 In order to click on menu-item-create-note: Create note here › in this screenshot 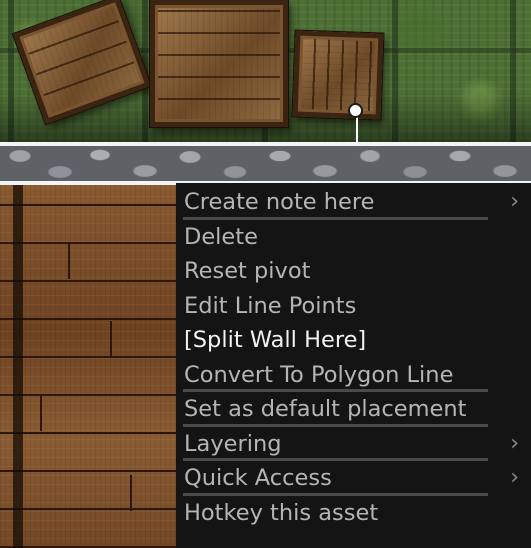, I will do `click(353, 202)`.